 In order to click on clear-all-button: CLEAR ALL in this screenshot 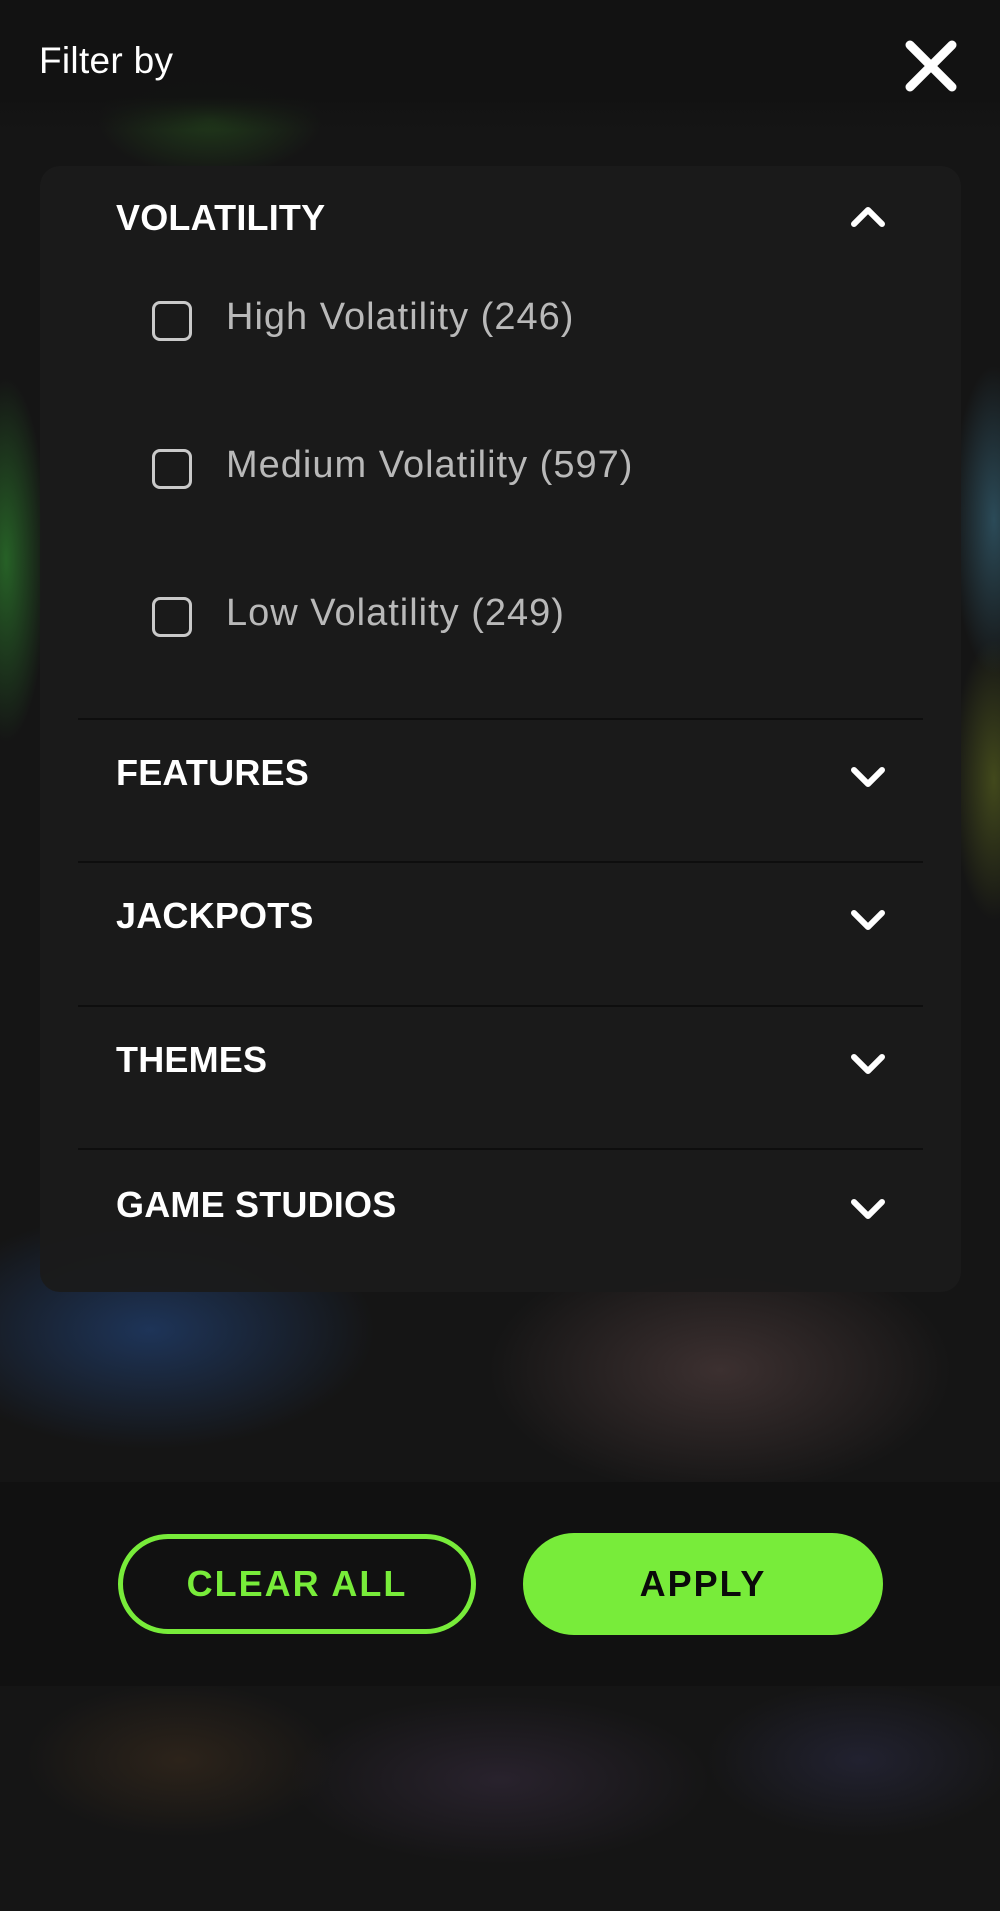, I will do `click(297, 1584)`.